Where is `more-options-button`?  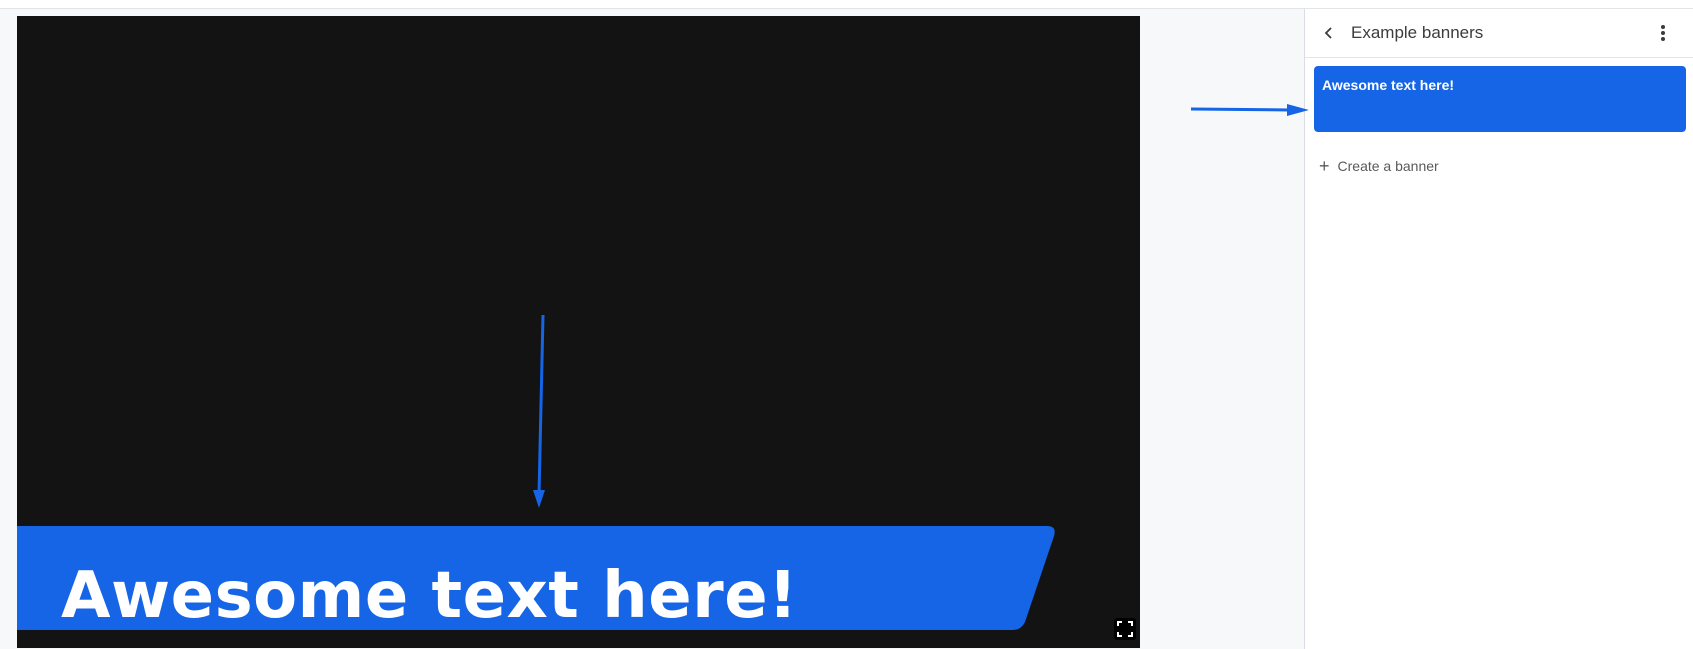 more-options-button is located at coordinates (1663, 33).